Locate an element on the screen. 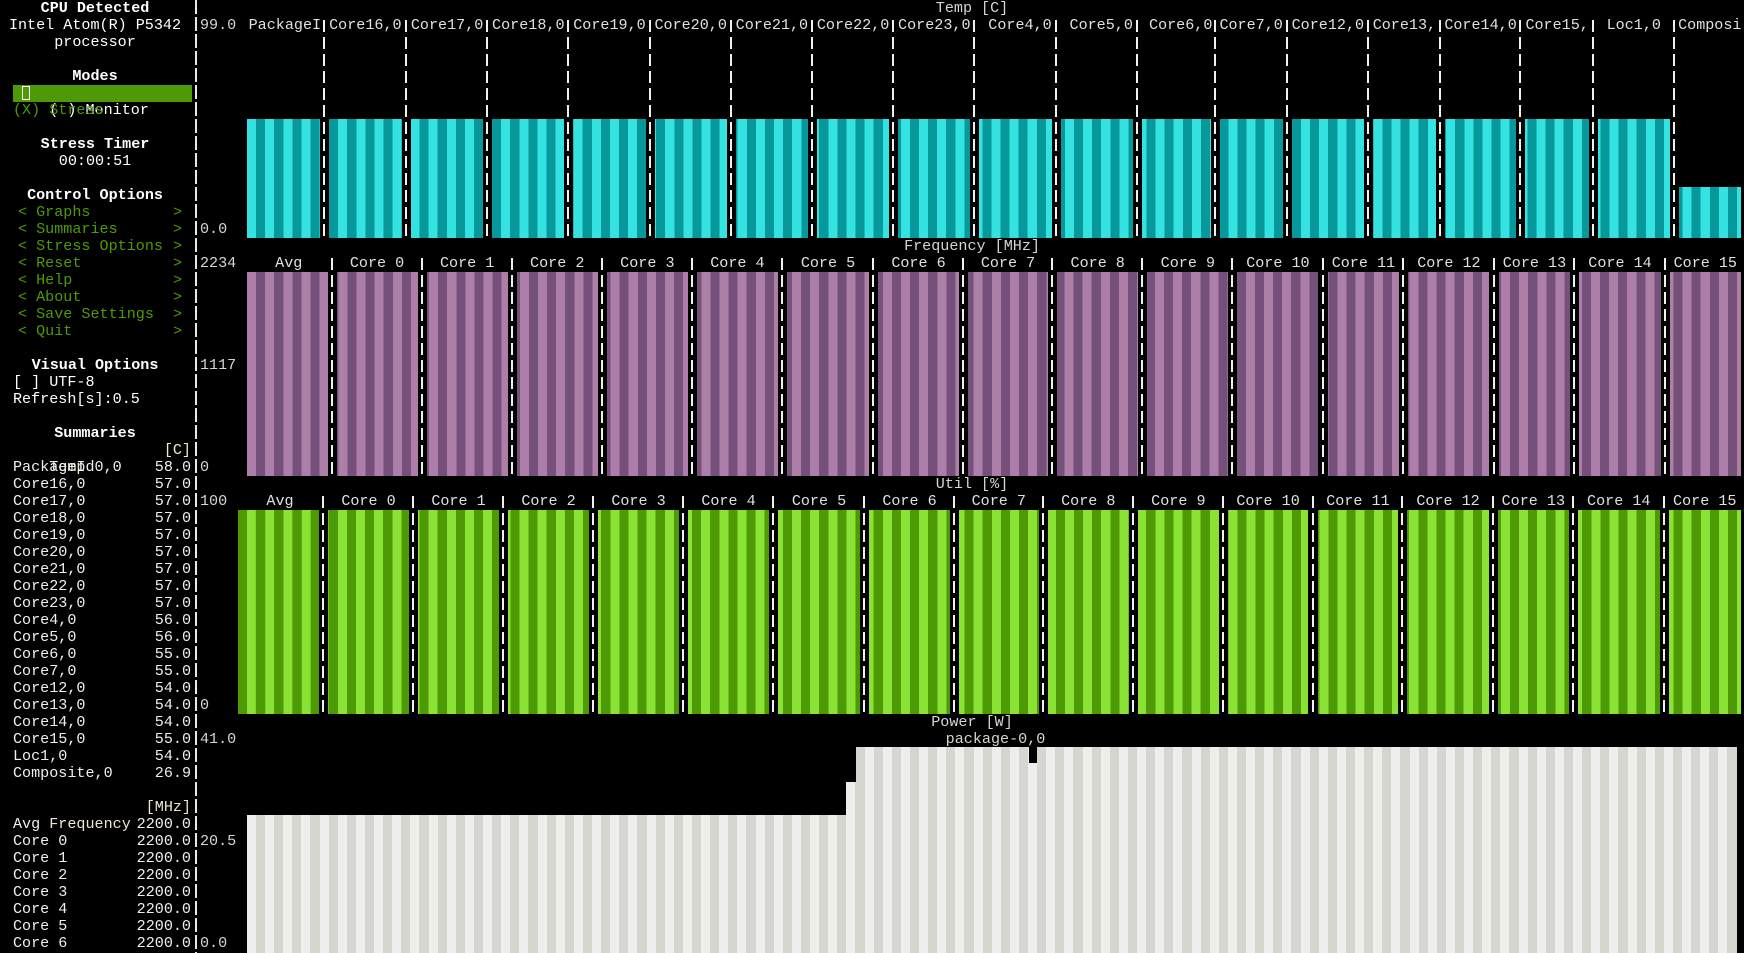  summary-value: 57.0 is located at coordinates (172, 603).